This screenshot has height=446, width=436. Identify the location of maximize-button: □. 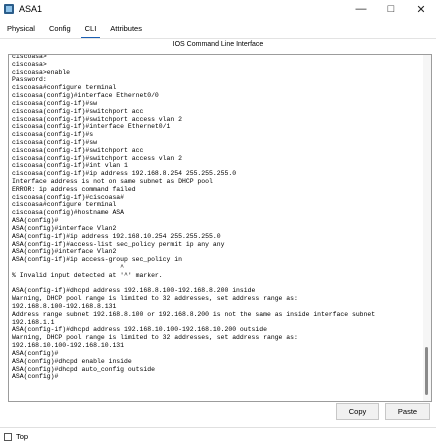
(391, 9).